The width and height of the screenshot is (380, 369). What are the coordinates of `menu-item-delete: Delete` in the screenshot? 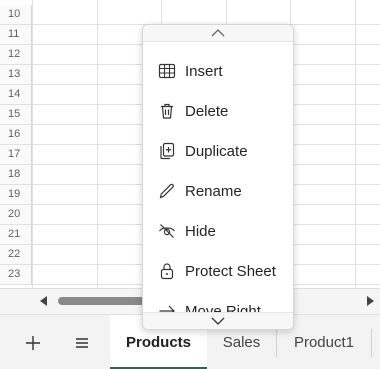 It's located at (218, 111).